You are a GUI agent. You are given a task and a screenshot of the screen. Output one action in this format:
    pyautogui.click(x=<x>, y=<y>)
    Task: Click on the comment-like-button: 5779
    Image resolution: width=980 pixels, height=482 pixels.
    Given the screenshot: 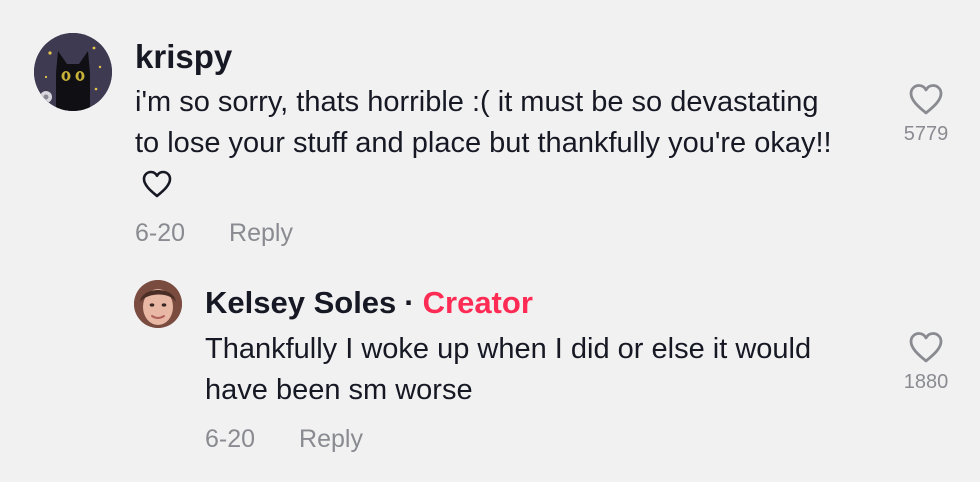 What is the action you would take?
    pyautogui.click(x=926, y=114)
    